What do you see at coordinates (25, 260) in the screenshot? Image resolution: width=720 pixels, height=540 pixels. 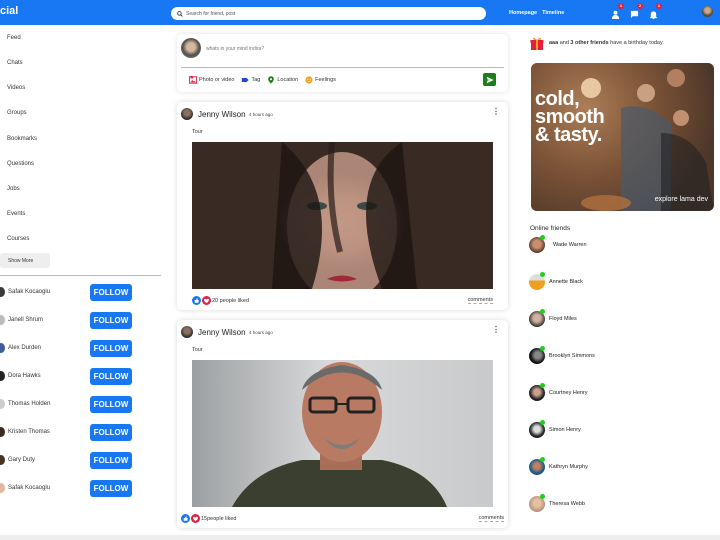 I see `show-more-button: Show More` at bounding box center [25, 260].